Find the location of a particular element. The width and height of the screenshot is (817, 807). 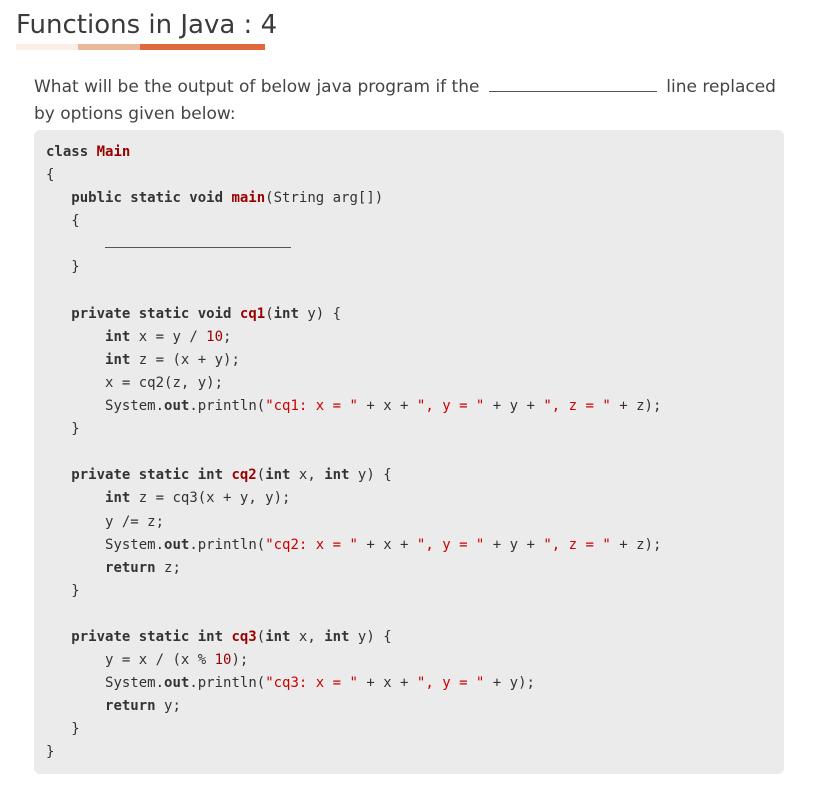

code-line: private static void cq1(int y) { is located at coordinates (353, 314).